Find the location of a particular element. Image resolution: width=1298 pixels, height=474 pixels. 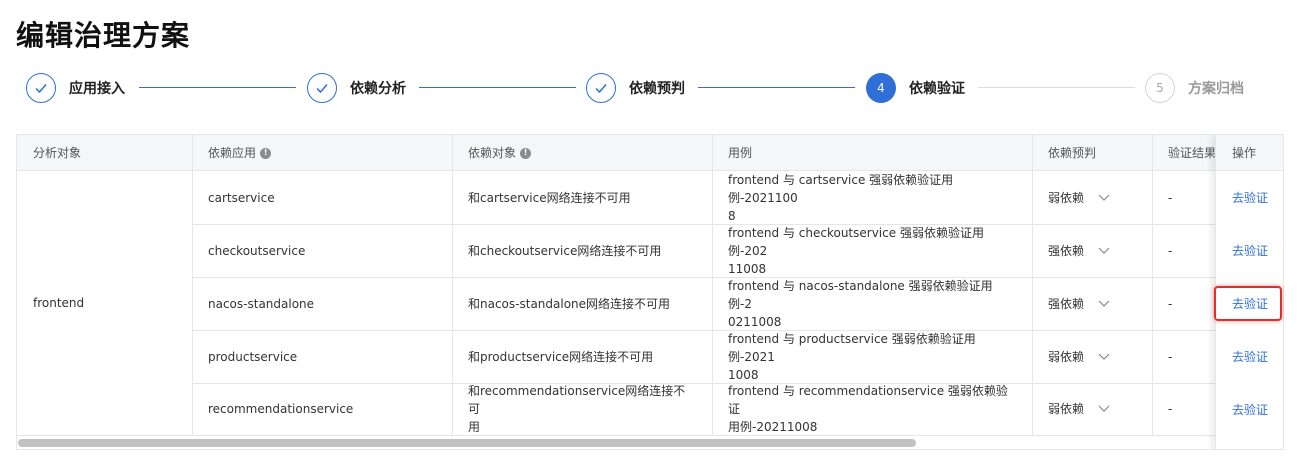

step-dependency-verify: 4 依赖验证 is located at coordinates (915, 88).